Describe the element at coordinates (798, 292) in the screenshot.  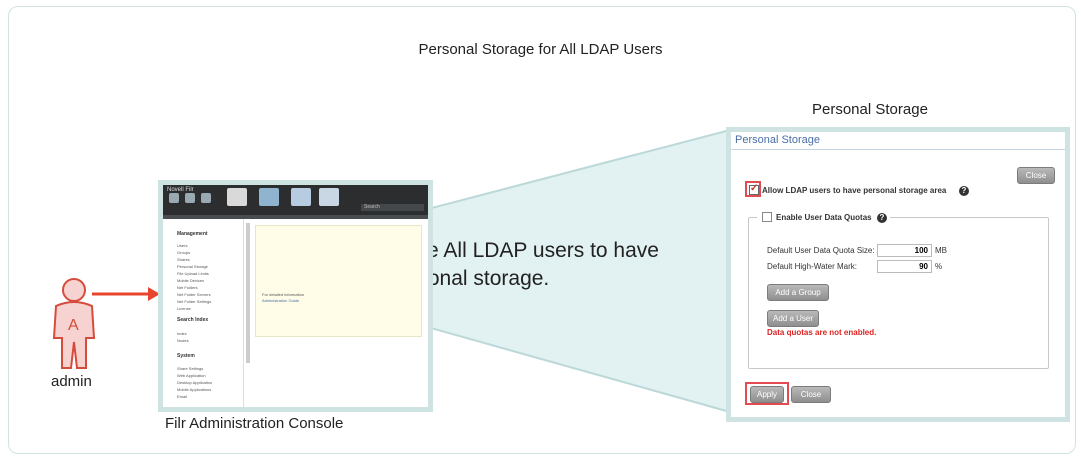
I see `add-group-button: Add a Group` at that location.